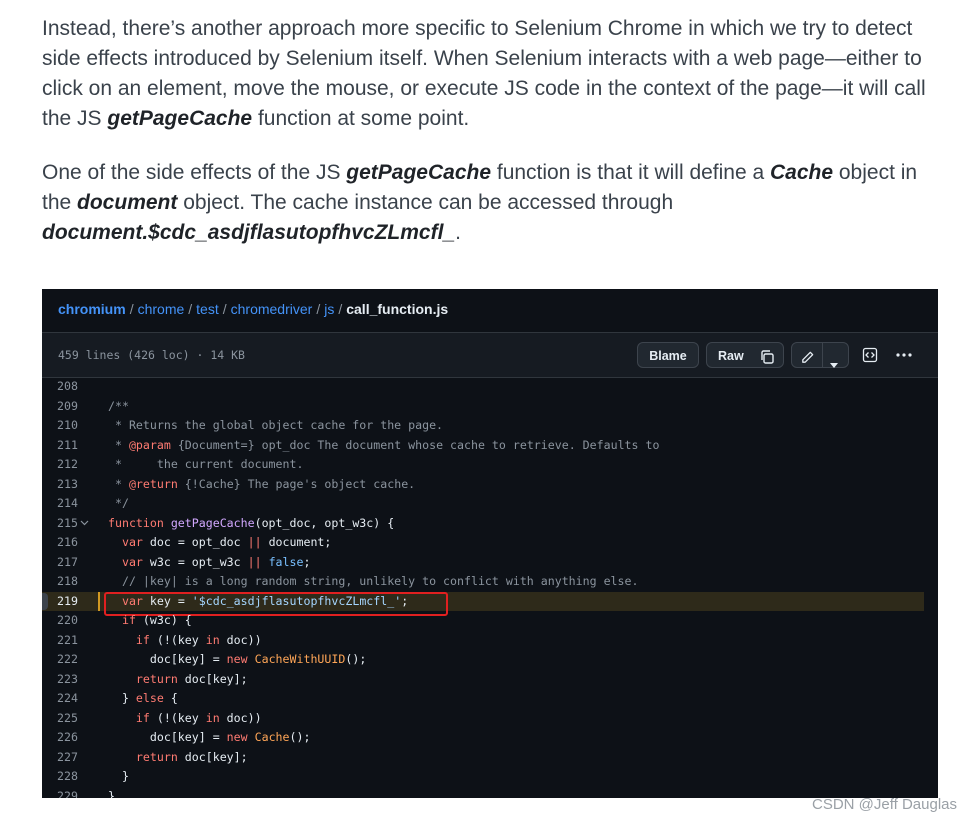 The width and height of the screenshot is (973, 826). Describe the element at coordinates (86, 524) in the screenshot. I see `fold-chevron-icon` at that location.